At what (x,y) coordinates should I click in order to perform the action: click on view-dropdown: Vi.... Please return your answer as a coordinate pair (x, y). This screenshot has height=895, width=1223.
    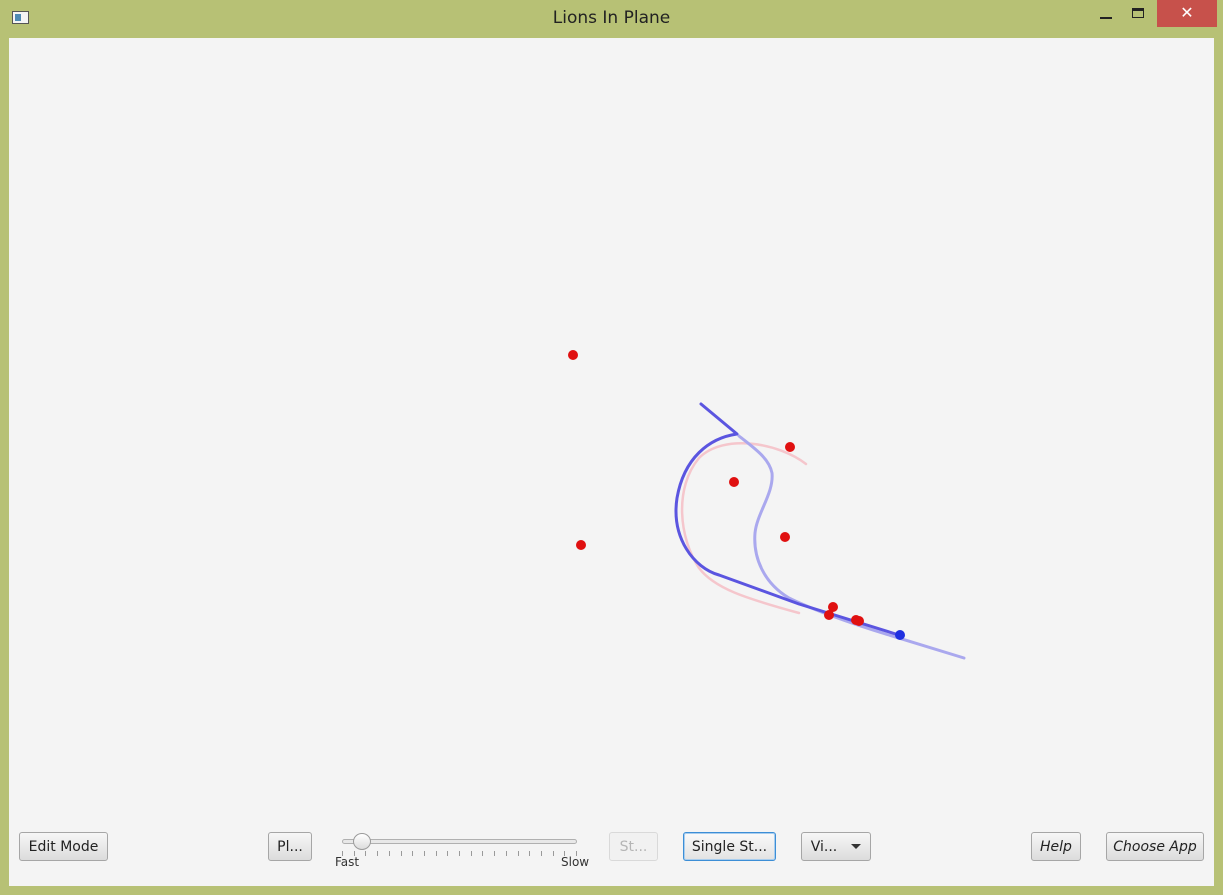
    Looking at the image, I should click on (836, 846).